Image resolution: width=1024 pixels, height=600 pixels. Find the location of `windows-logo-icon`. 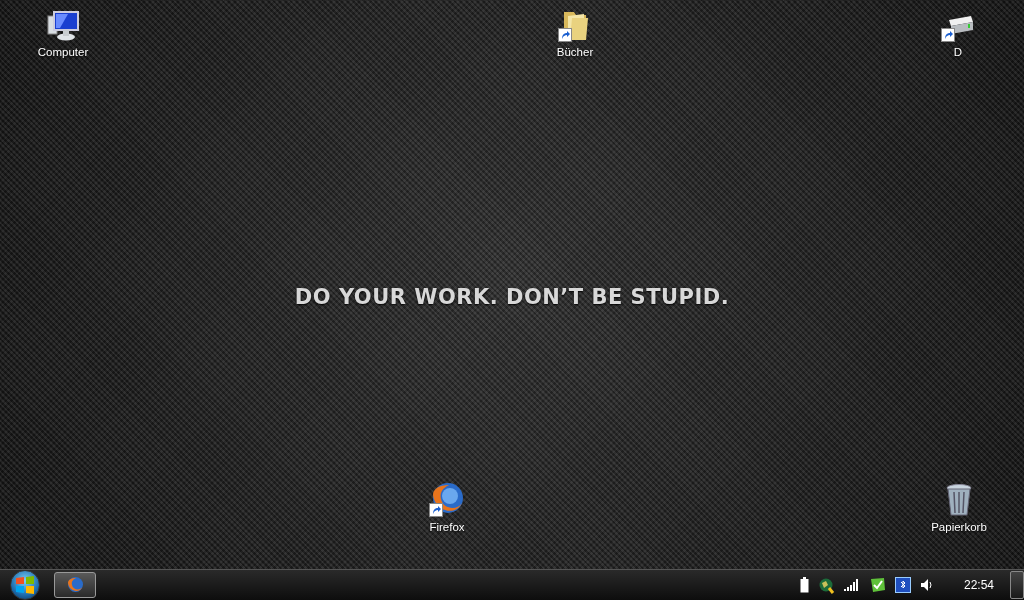

windows-logo-icon is located at coordinates (25, 585).